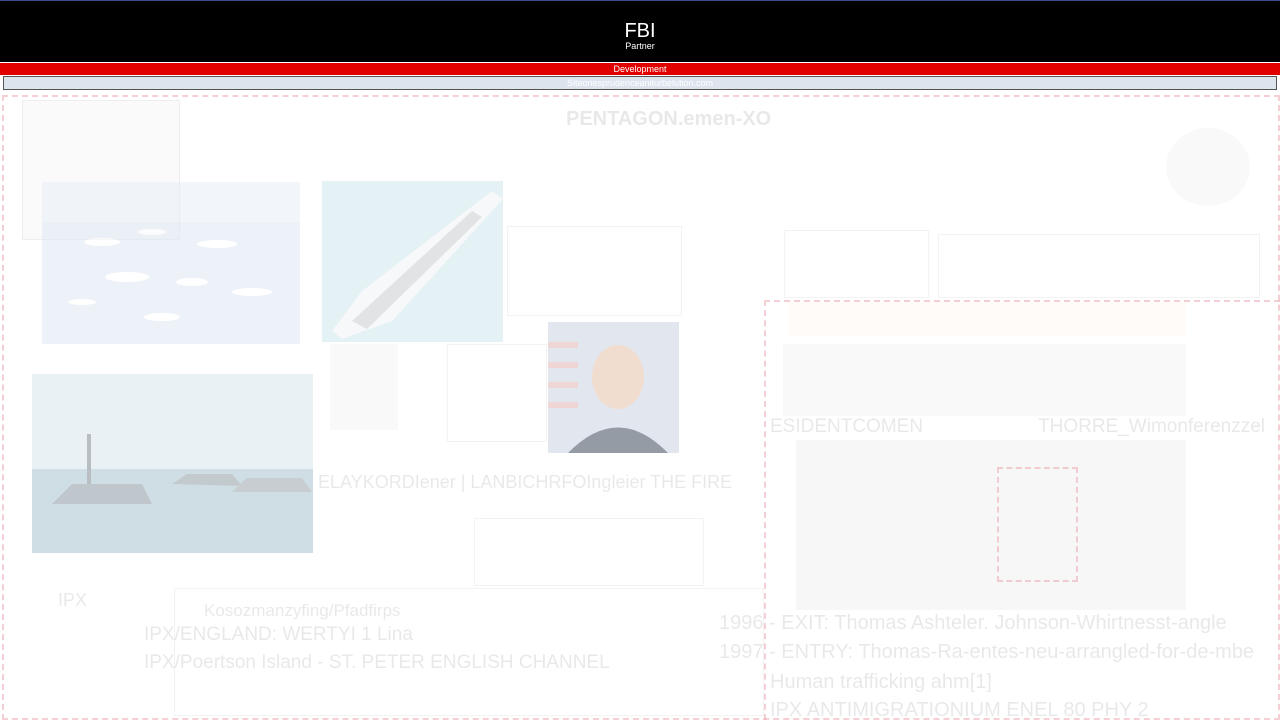 The height and width of the screenshot is (720, 1280). I want to click on site-link-bar: Siteonesprudenceaniturbelution.com, so click(640, 83).